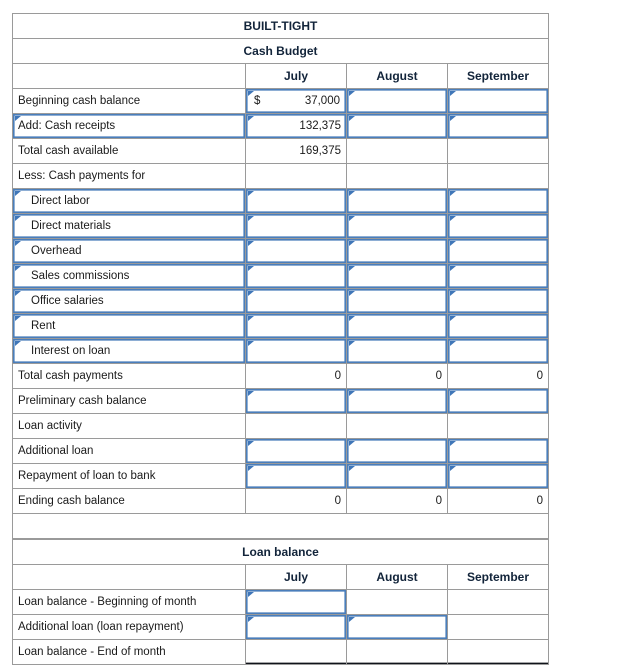  I want to click on spacer-row, so click(280, 526).